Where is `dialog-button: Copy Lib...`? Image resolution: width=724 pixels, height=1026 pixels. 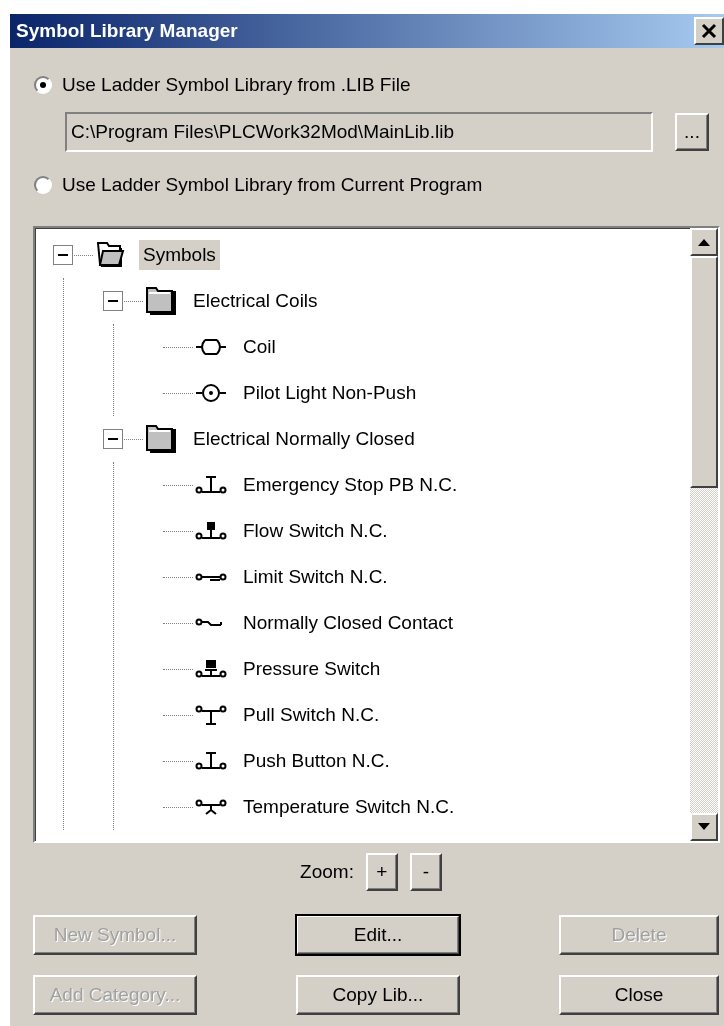
dialog-button: Copy Lib... is located at coordinates (378, 995).